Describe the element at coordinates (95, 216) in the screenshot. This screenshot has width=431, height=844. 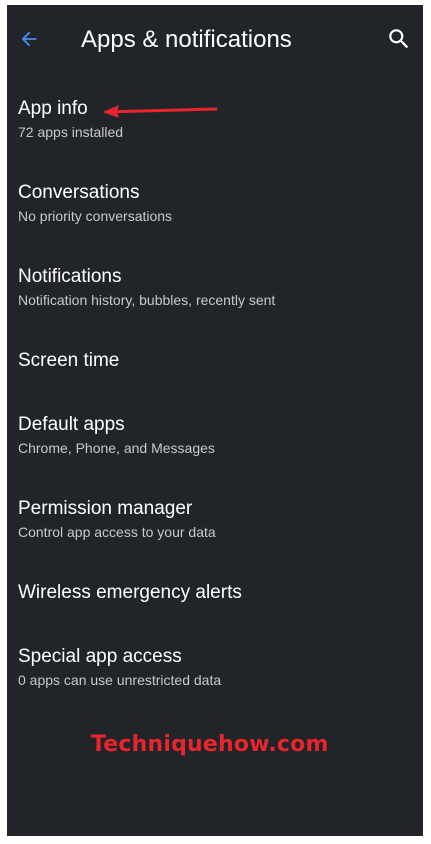
I see `item-subtitle: No priority conversations` at that location.